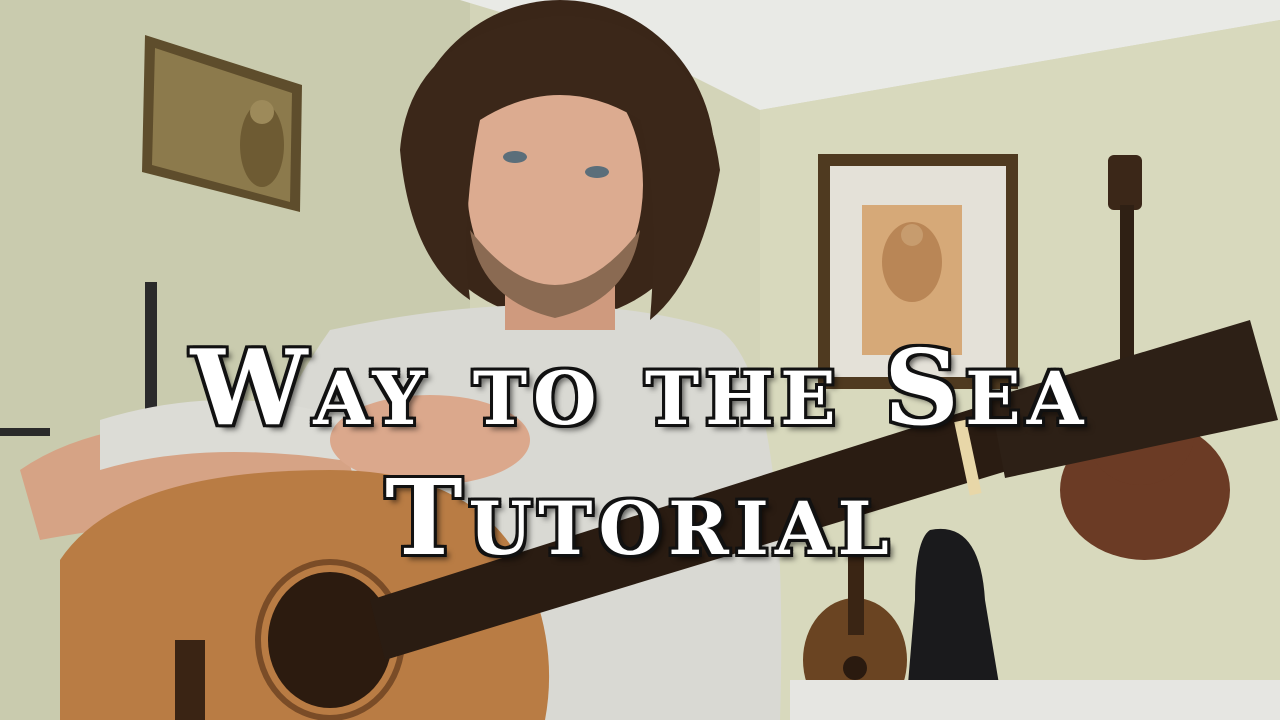 The image size is (1280, 720). I want to click on title-line-2: Tutorial, so click(640, 517).